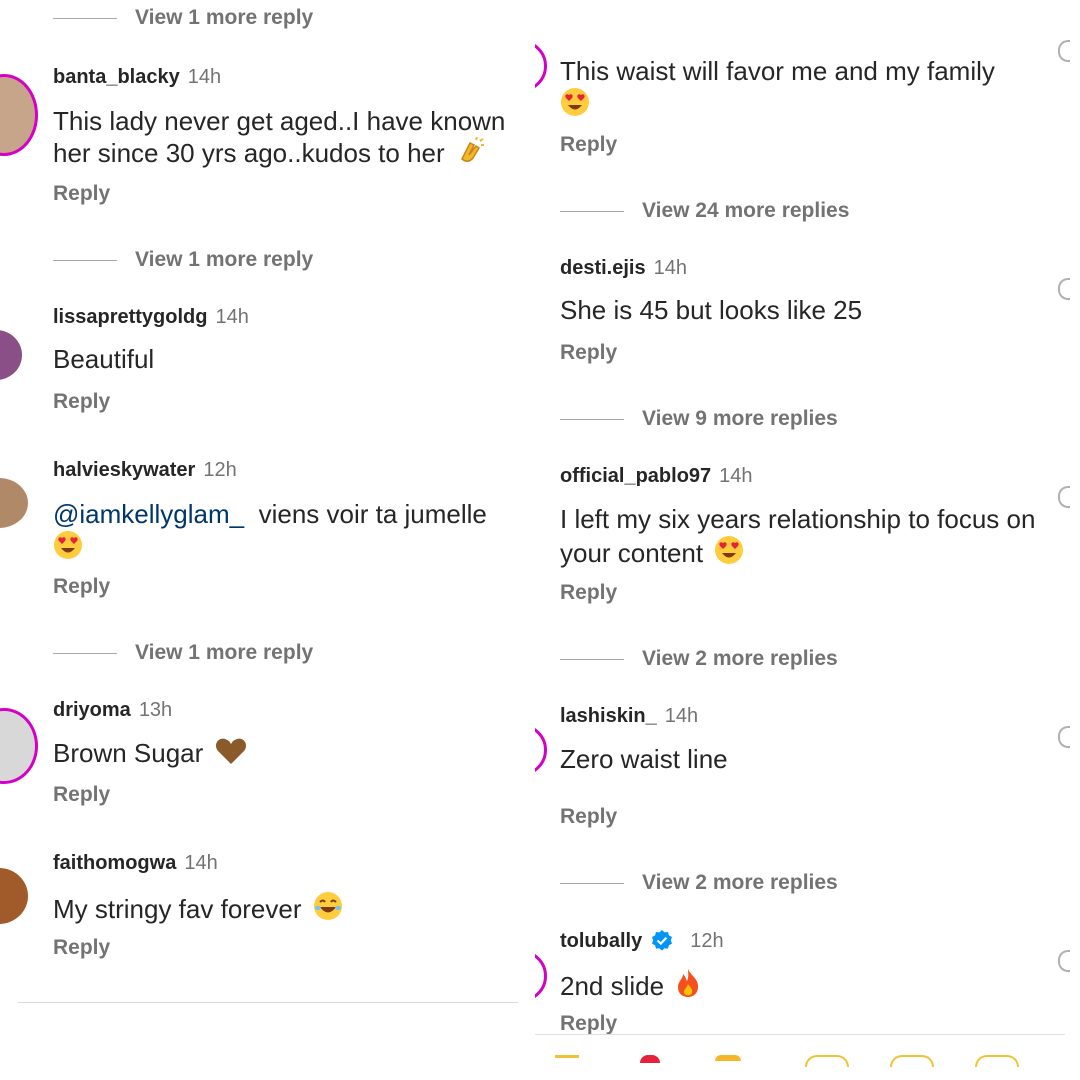 Image resolution: width=1080 pixels, height=1080 pixels. What do you see at coordinates (114, 863) in the screenshot?
I see `username: faithomogwa` at bounding box center [114, 863].